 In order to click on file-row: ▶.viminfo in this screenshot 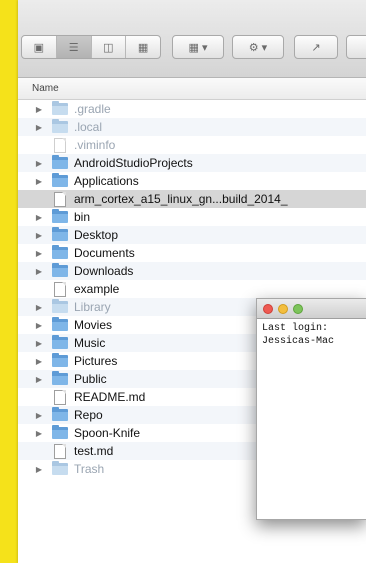, I will do `click(192, 145)`.